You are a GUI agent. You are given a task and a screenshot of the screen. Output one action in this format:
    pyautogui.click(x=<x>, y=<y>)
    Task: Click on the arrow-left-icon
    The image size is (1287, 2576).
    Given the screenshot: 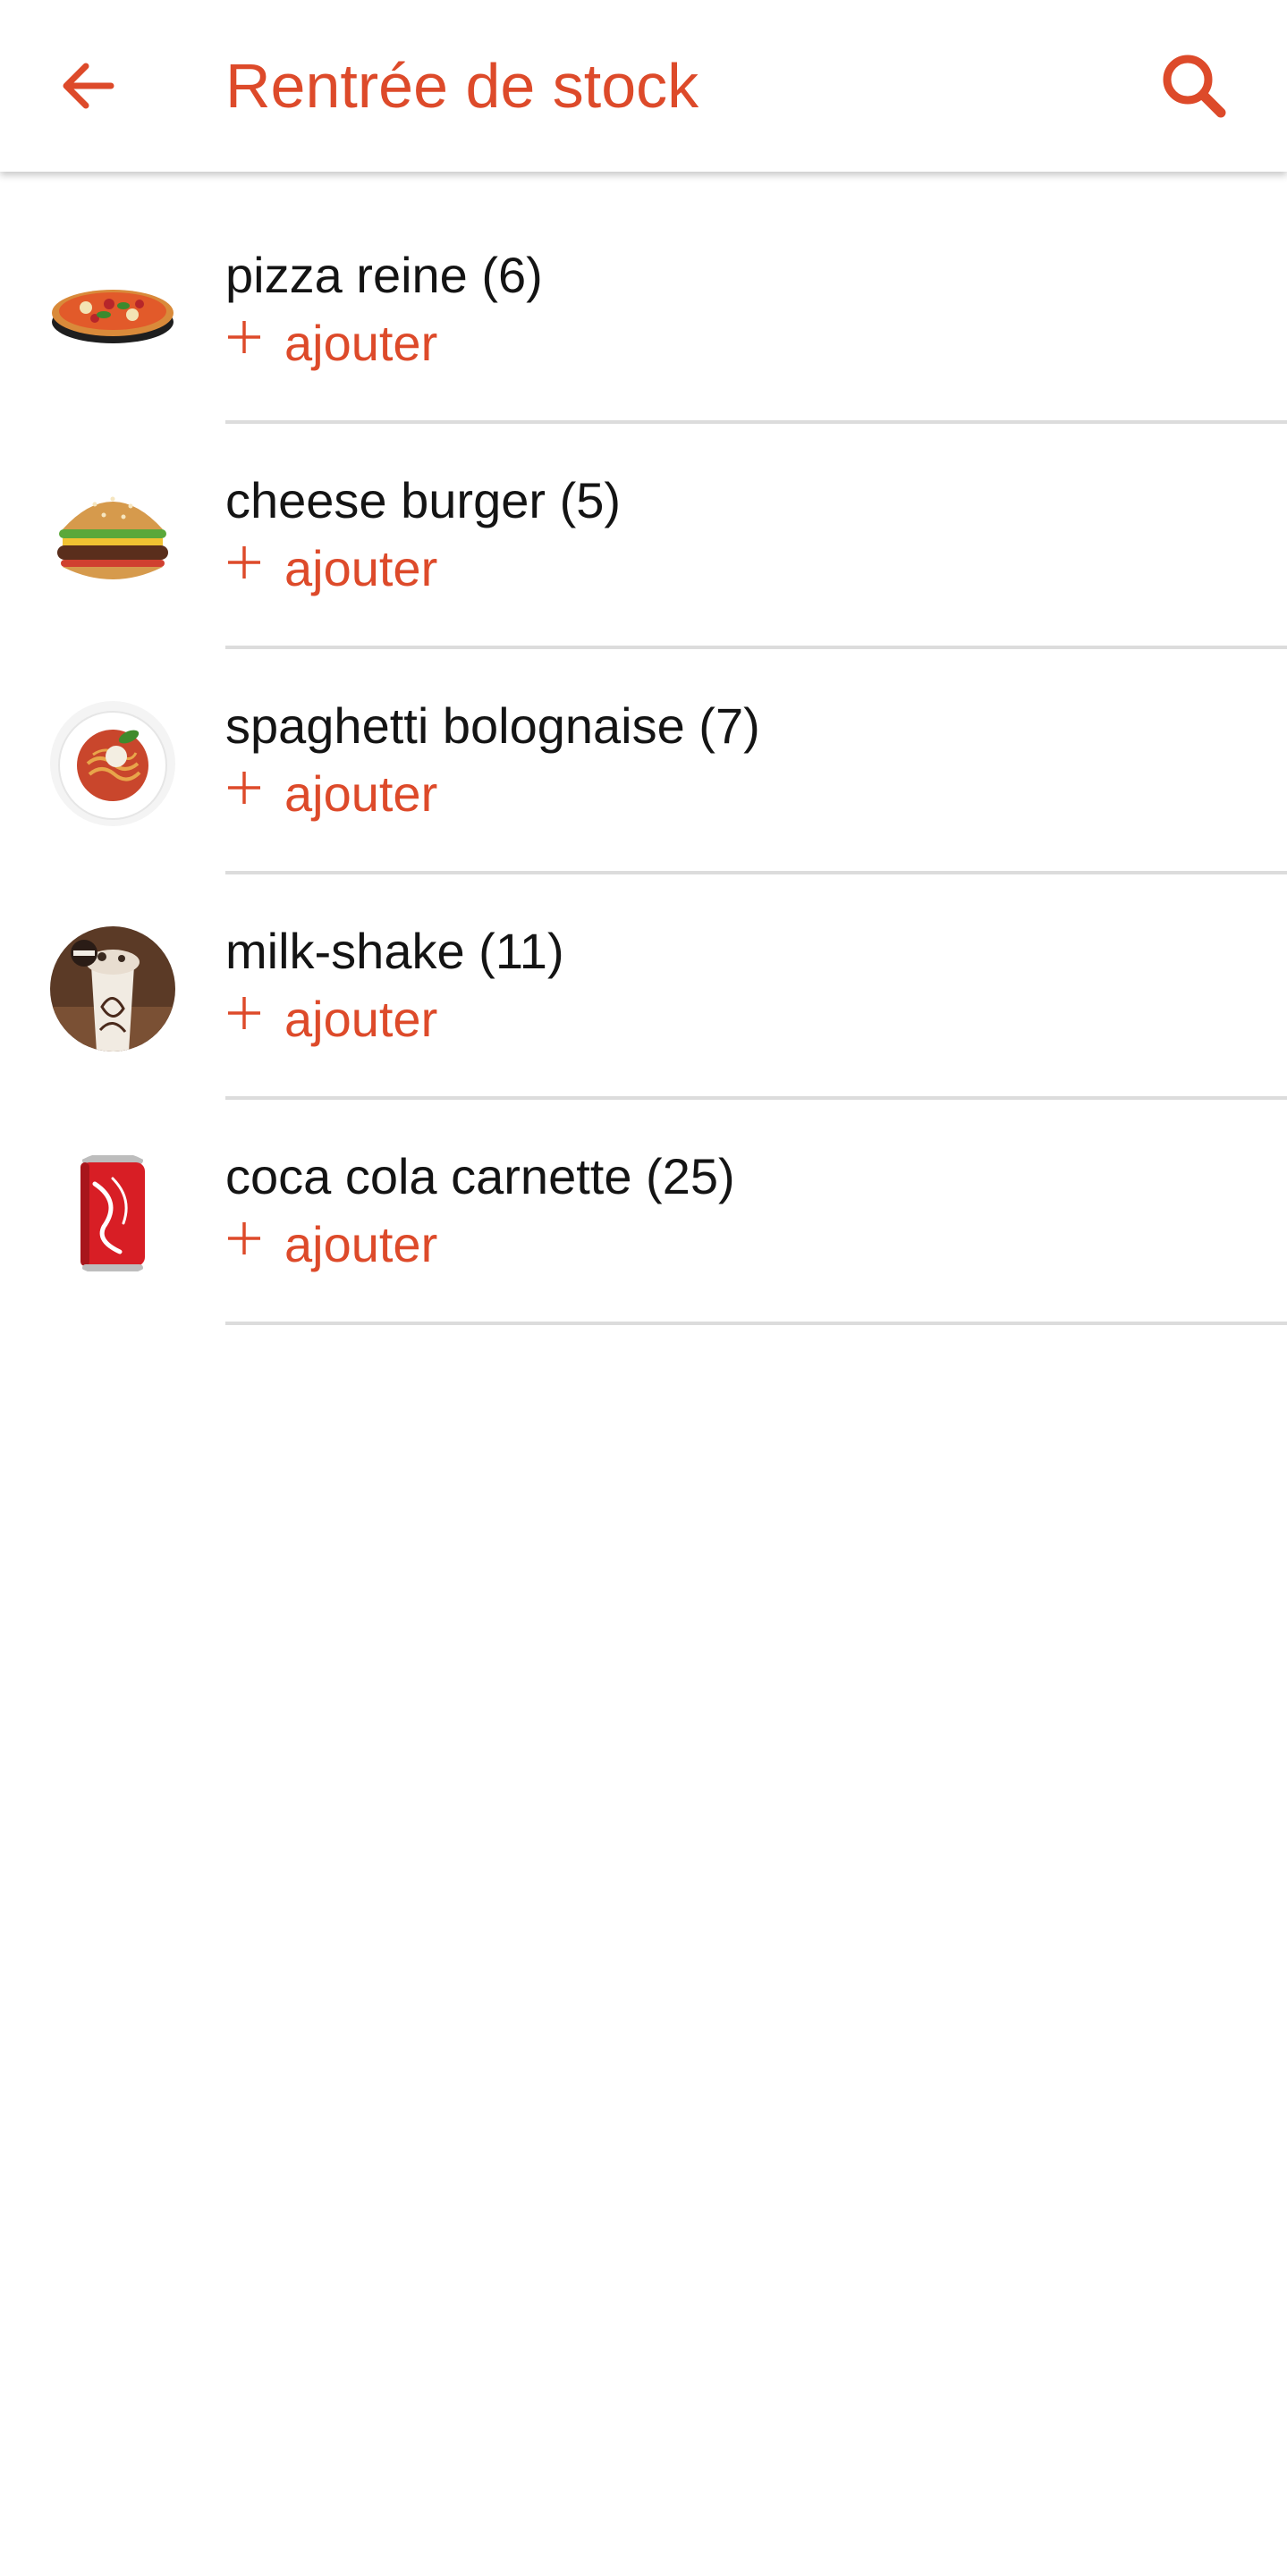 What is the action you would take?
    pyautogui.click(x=88, y=86)
    